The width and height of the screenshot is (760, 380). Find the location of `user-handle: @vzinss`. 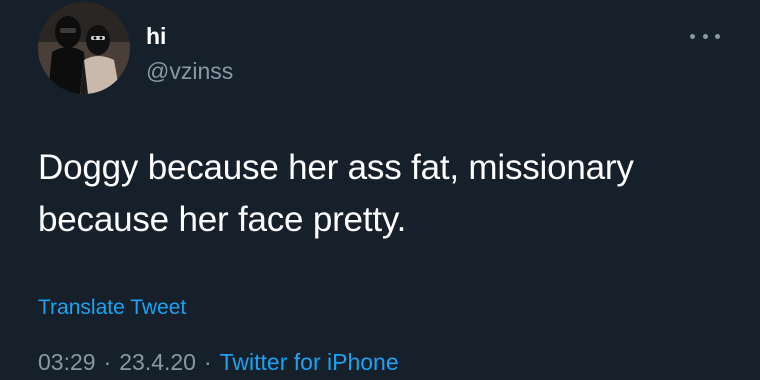

user-handle: @vzinss is located at coordinates (189, 71).